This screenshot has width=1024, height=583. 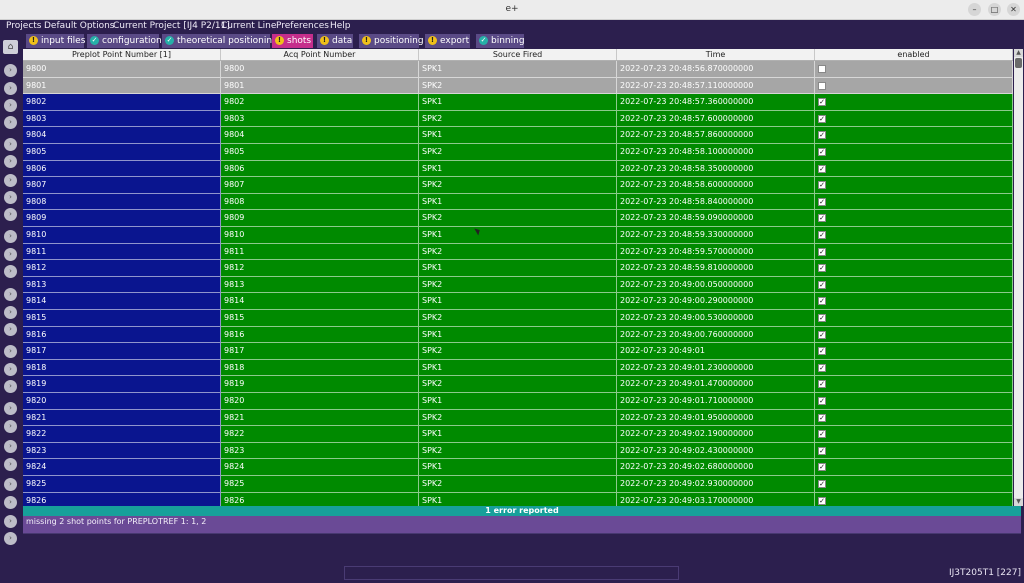 What do you see at coordinates (124, 41) in the screenshot?
I see `tab-configuration: ✓ configuration` at bounding box center [124, 41].